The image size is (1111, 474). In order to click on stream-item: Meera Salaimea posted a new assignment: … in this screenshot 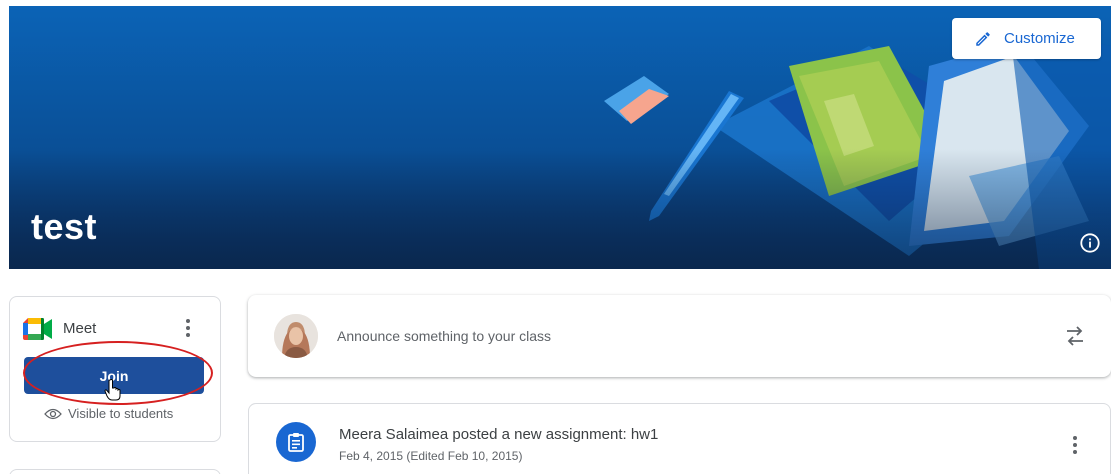, I will do `click(679, 438)`.